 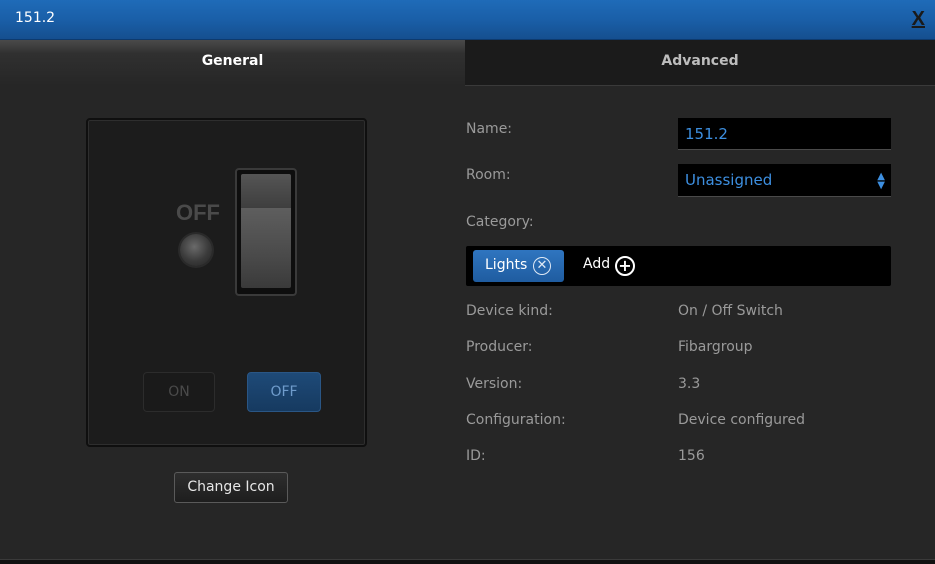 What do you see at coordinates (784, 180) in the screenshot?
I see `room-select: Unassigned ▲ ▼` at bounding box center [784, 180].